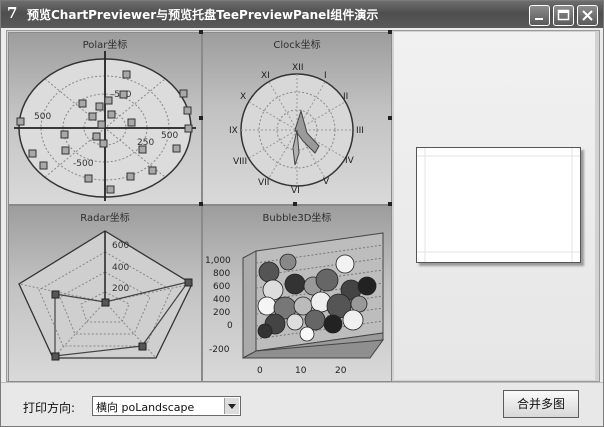 The width and height of the screenshot is (604, 427). Describe the element at coordinates (539, 19) in the screenshot. I see `minimize-icon` at that location.